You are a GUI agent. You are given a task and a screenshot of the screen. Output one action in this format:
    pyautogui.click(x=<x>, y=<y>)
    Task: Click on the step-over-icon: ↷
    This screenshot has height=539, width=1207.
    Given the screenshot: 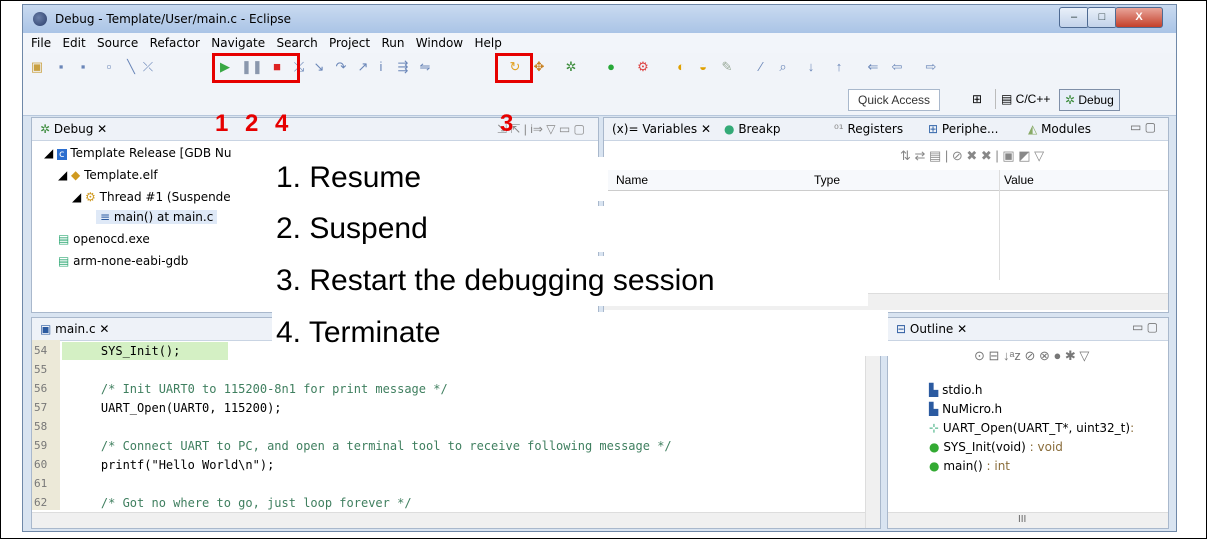 What is the action you would take?
    pyautogui.click(x=341, y=67)
    